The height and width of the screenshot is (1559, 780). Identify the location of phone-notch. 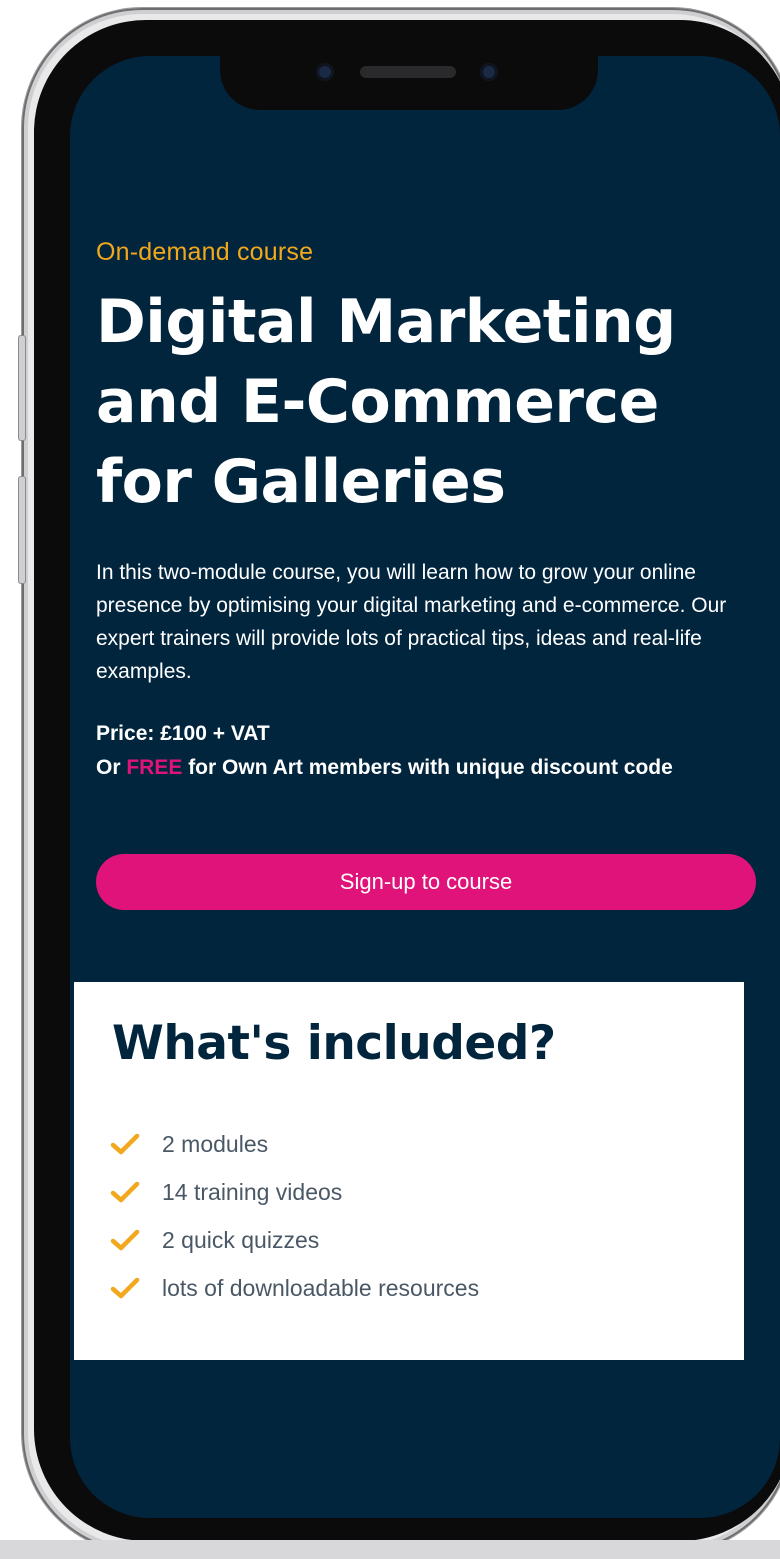
(409, 79).